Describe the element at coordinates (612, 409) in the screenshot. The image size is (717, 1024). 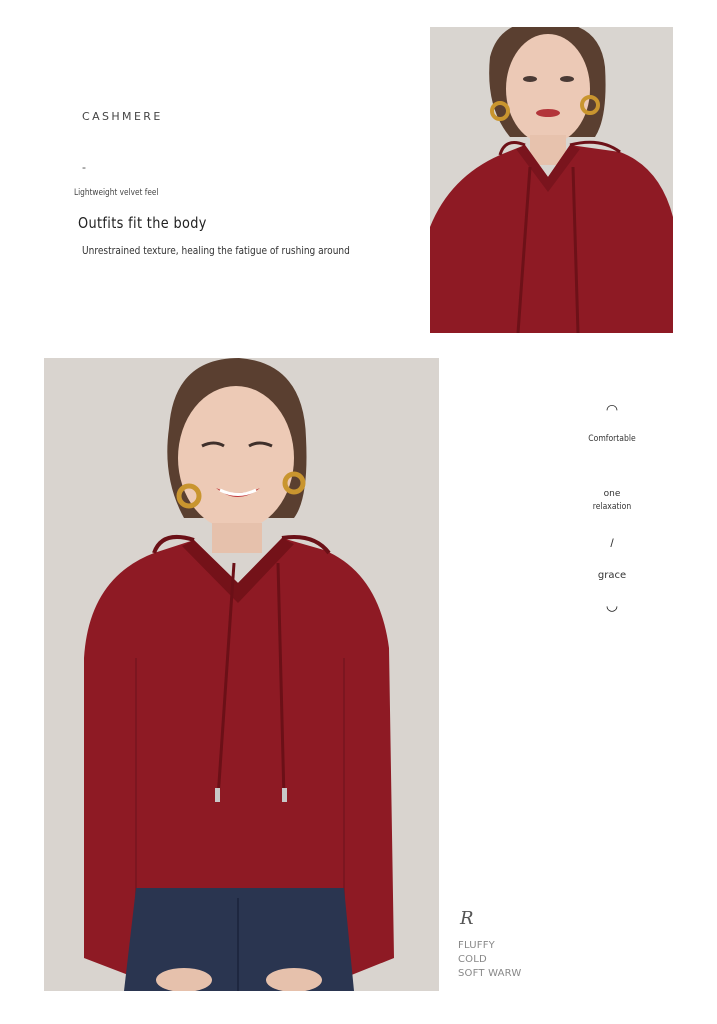
I see `open-arc-glyph: ◠` at that location.